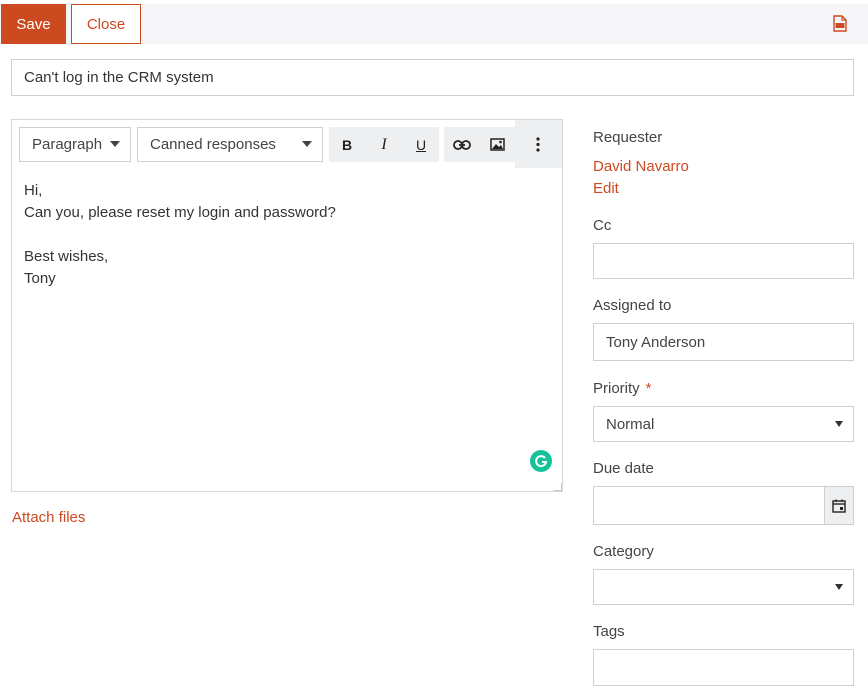  I want to click on requester-label: Requester, so click(628, 137).